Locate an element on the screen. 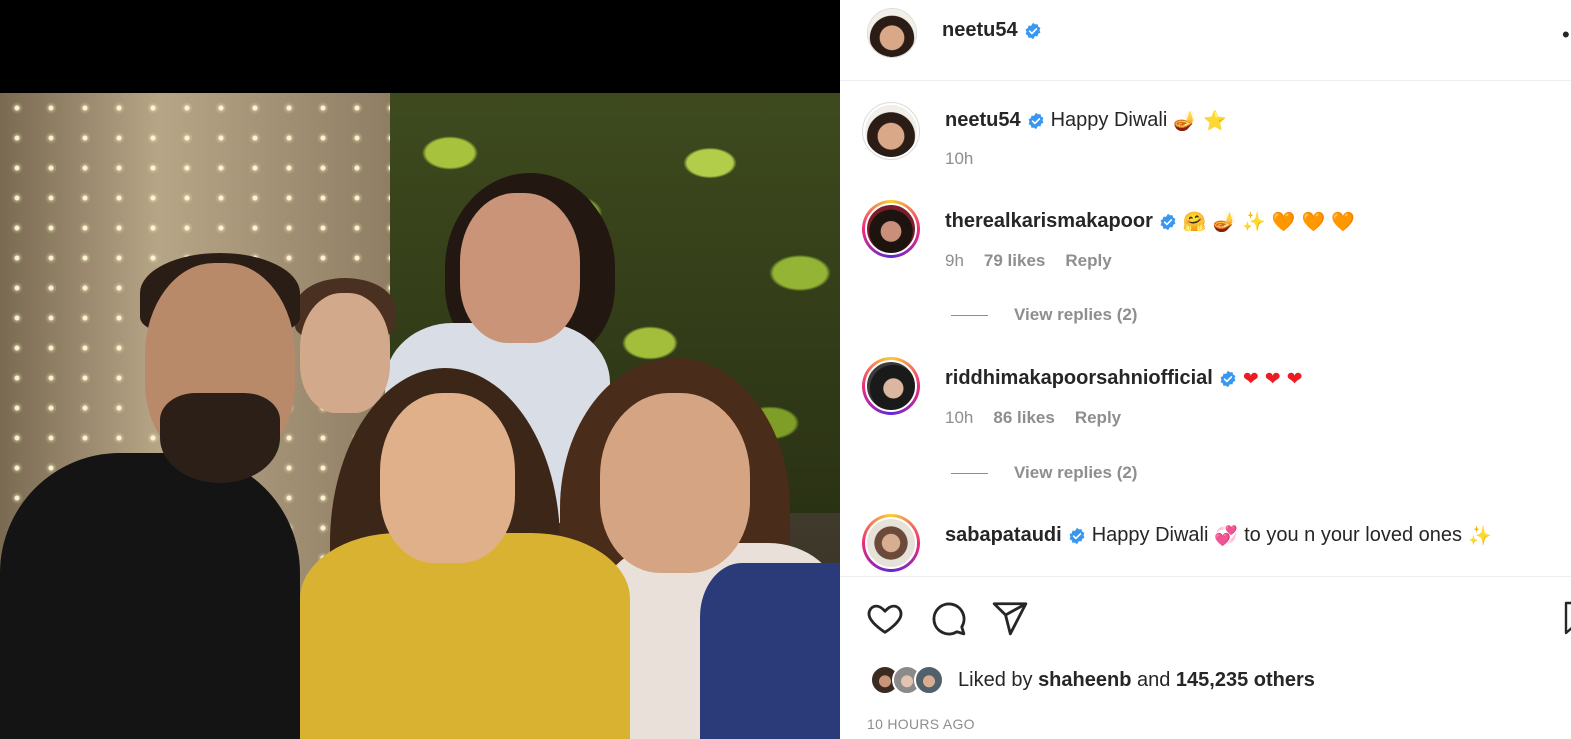 This screenshot has width=1571, height=739. post-timestamp: 10 HOURS AGO is located at coordinates (921, 724).